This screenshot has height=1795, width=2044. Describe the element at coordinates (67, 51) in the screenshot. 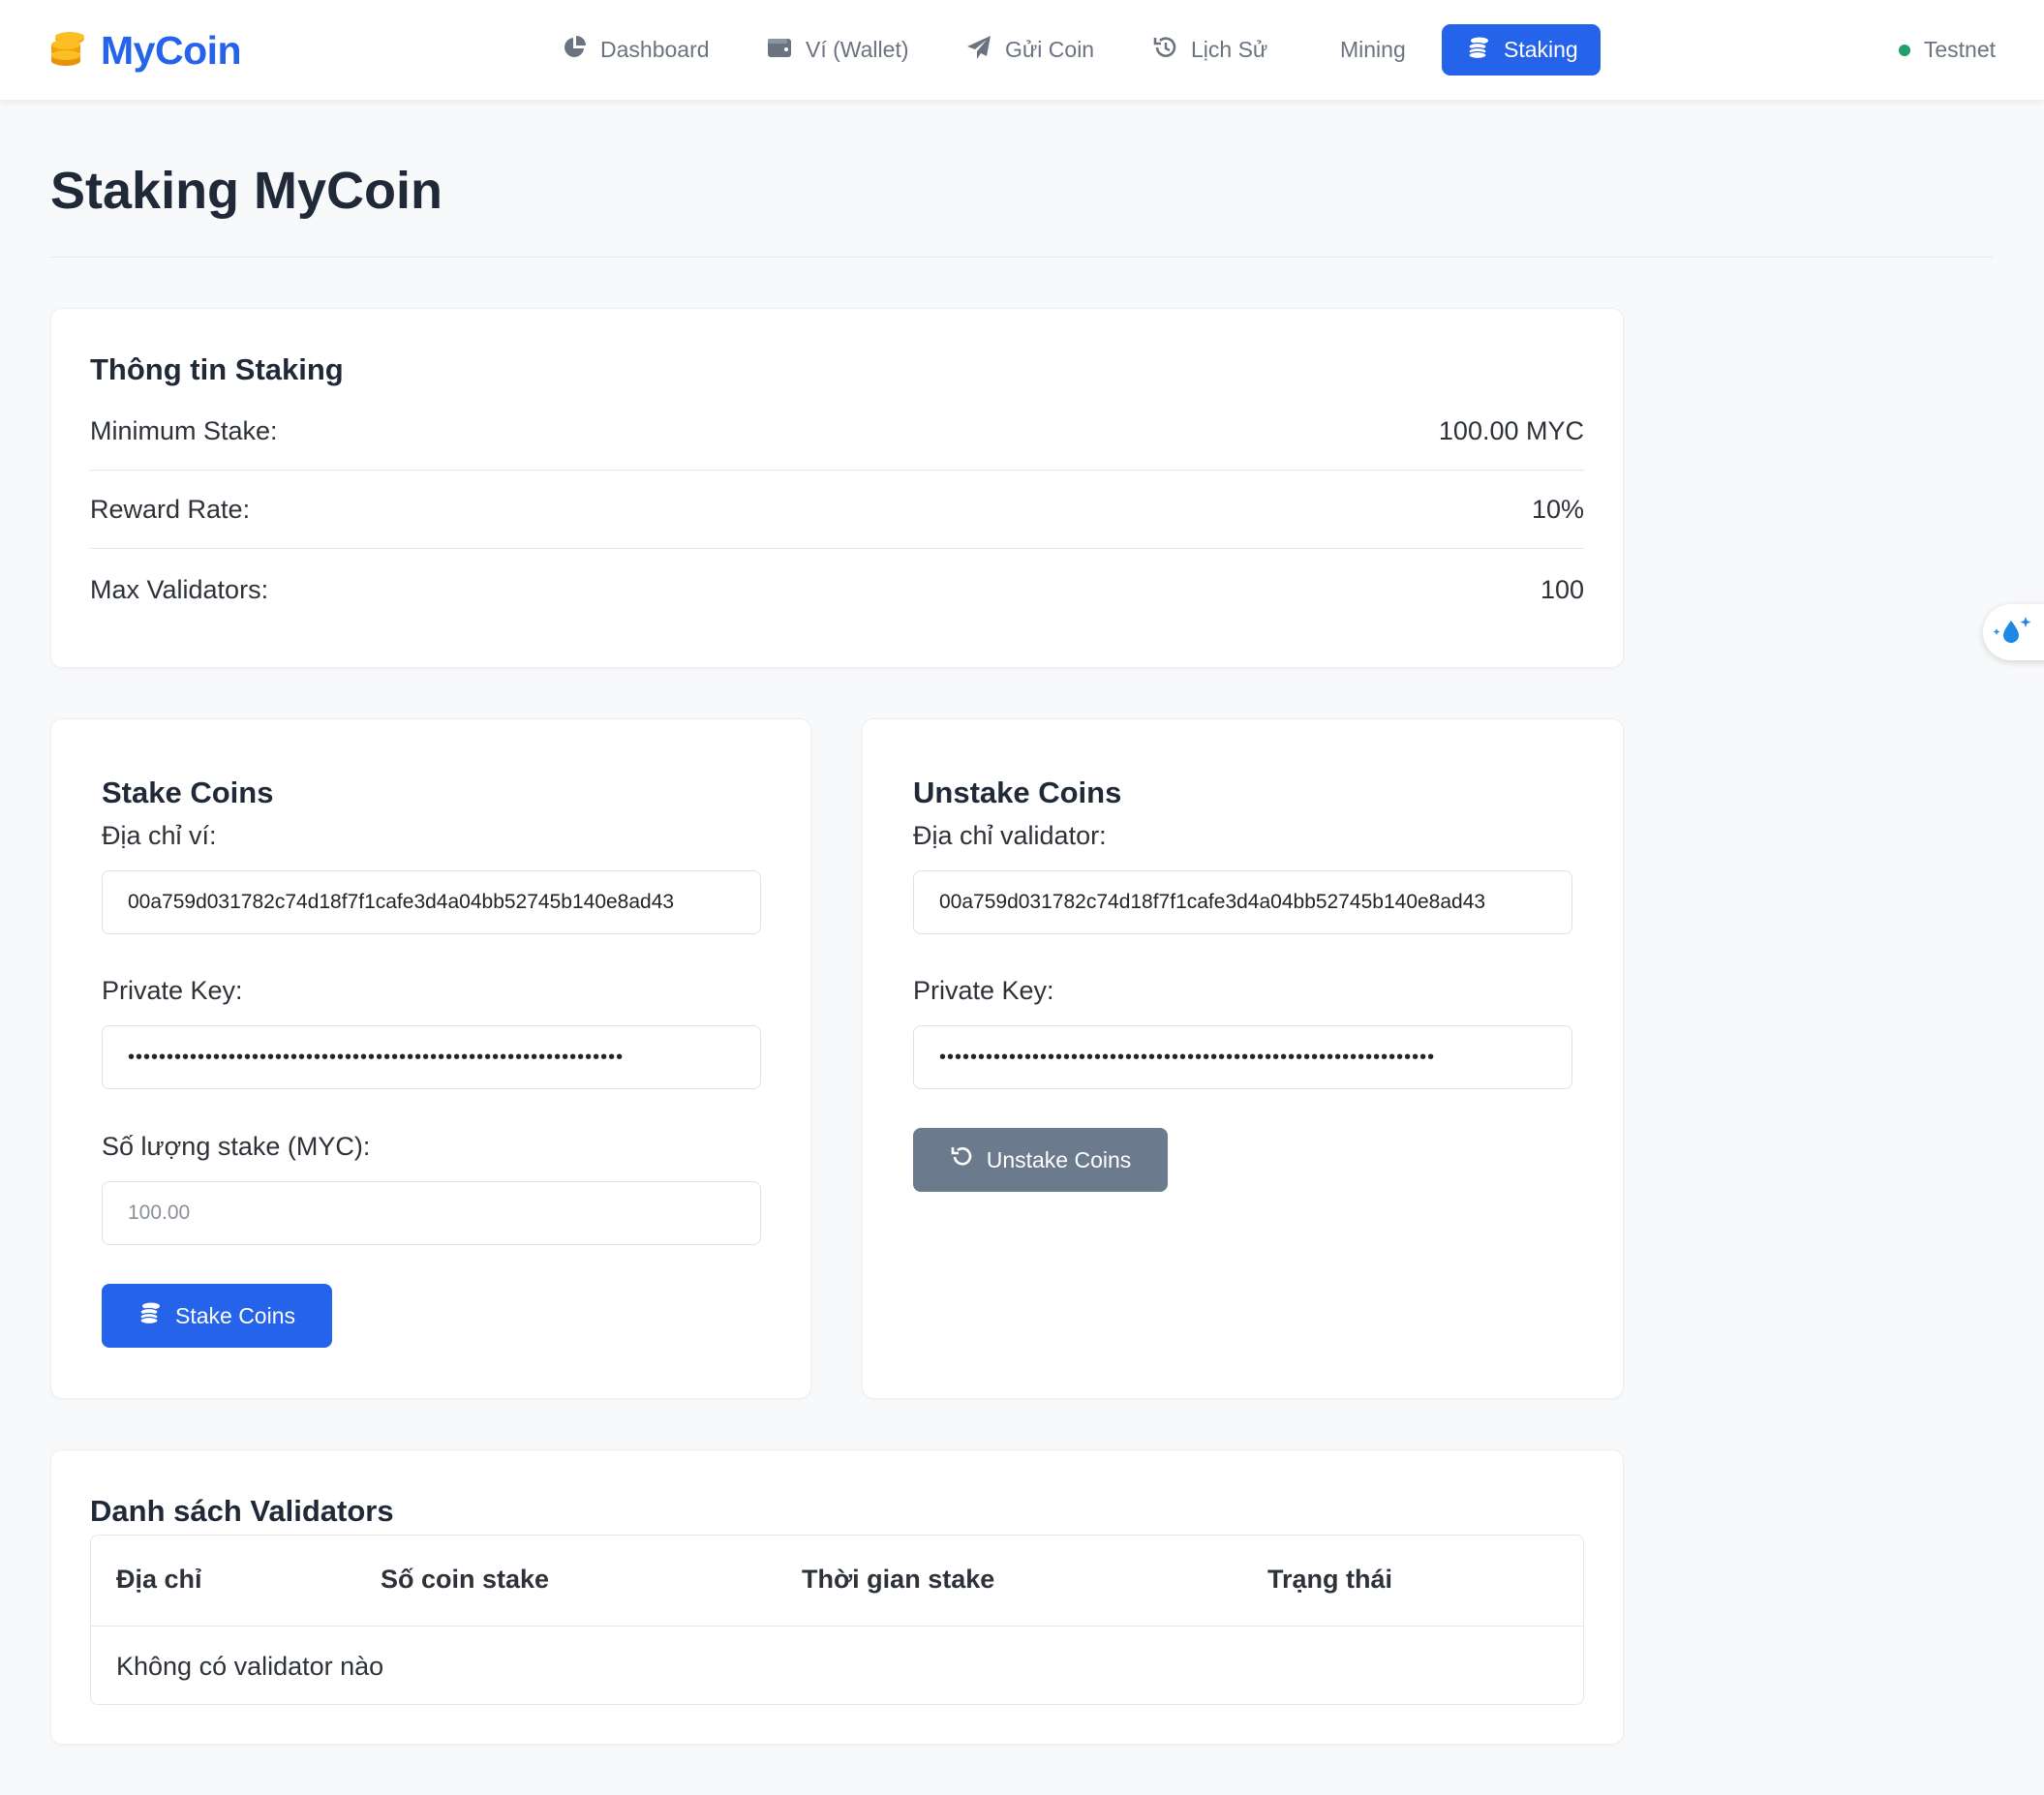

I see `coins-logo-icon` at that location.